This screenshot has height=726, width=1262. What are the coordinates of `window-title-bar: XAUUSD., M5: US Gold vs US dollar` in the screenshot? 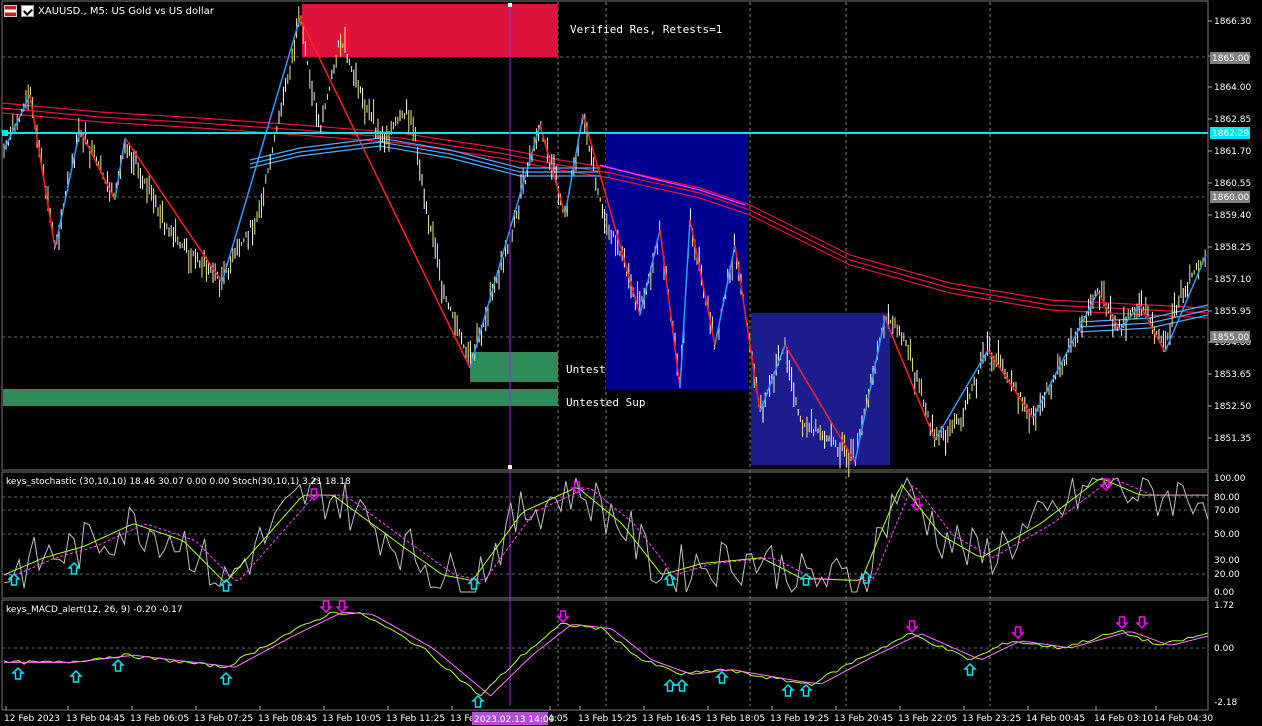 It's located at (109, 11).